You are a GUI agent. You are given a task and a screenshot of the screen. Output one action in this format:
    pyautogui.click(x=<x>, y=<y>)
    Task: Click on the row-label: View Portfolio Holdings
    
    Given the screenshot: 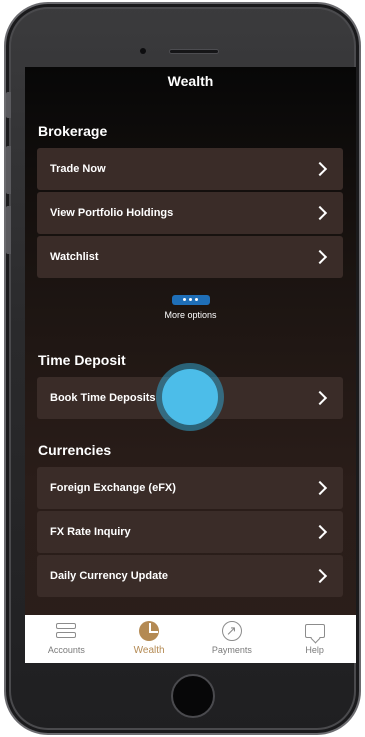 What is the action you would take?
    pyautogui.click(x=112, y=213)
    